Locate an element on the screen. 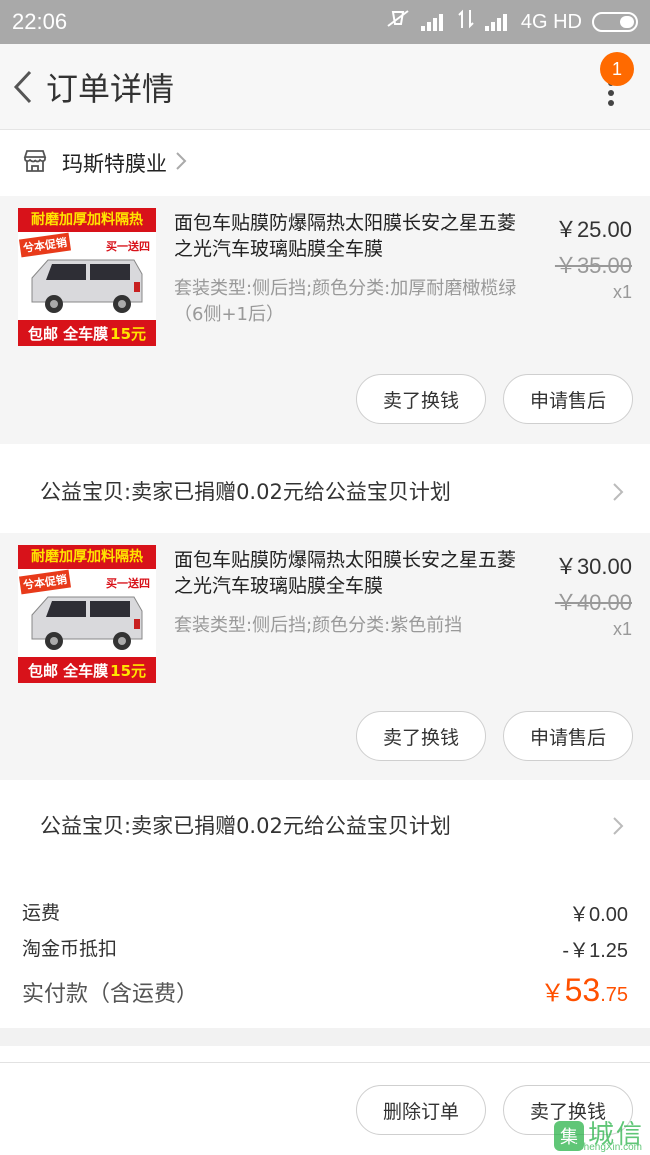 The image size is (650, 1155). nav-bar: 订单详情 1 is located at coordinates (325, 87).